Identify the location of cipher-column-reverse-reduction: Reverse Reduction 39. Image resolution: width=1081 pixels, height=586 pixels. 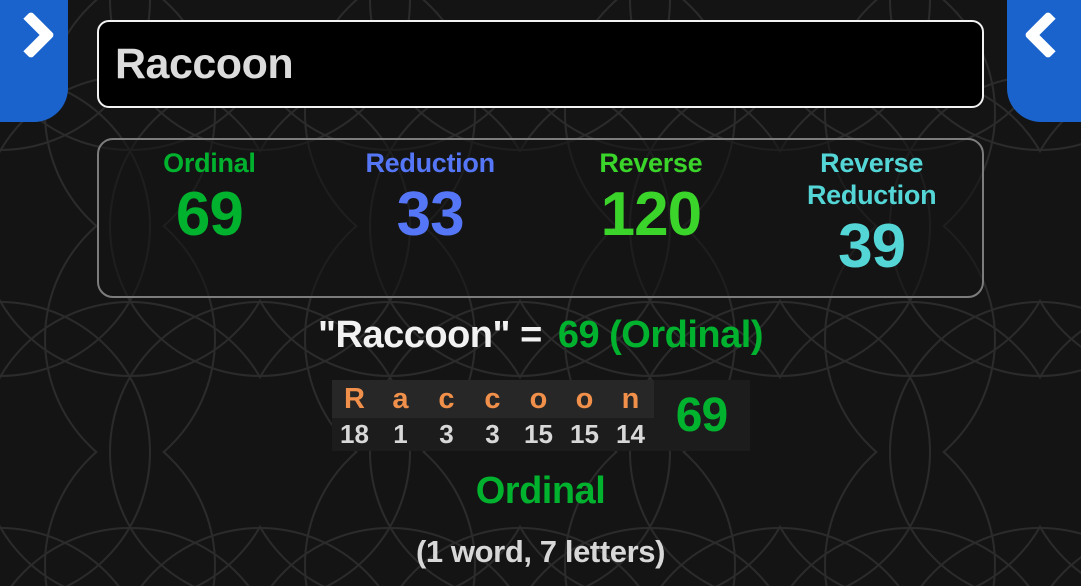
(871, 218).